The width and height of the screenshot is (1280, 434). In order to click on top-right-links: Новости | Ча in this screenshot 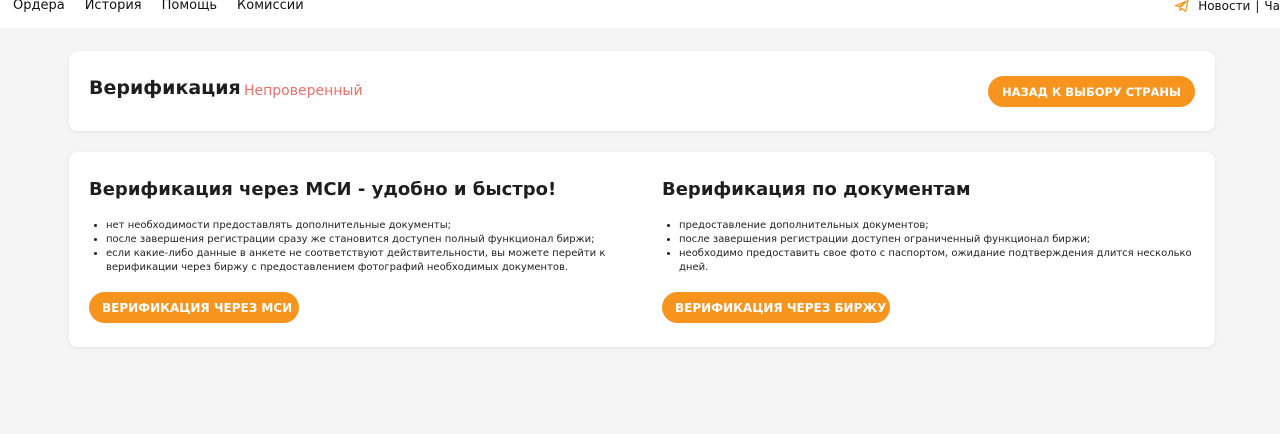, I will do `click(1227, 7)`.